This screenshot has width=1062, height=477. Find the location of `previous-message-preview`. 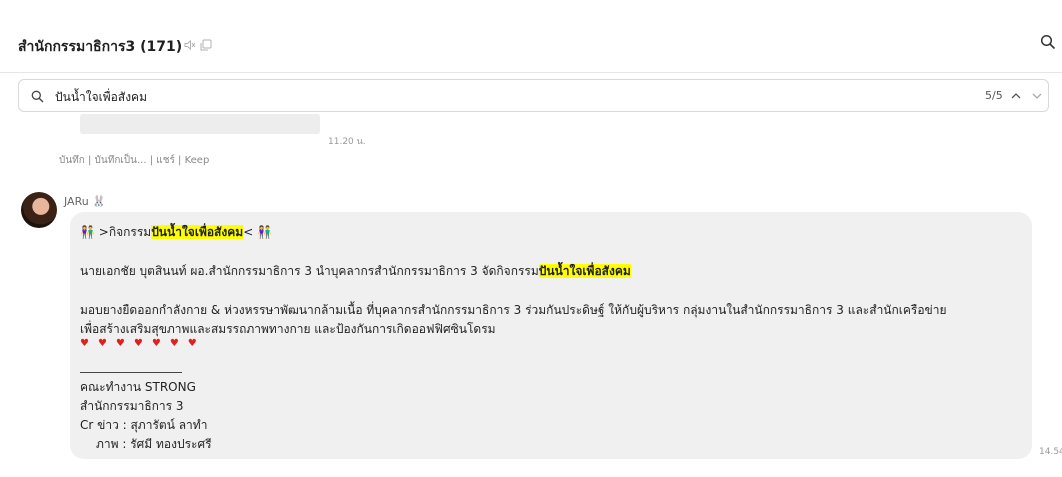

previous-message-preview is located at coordinates (200, 124).